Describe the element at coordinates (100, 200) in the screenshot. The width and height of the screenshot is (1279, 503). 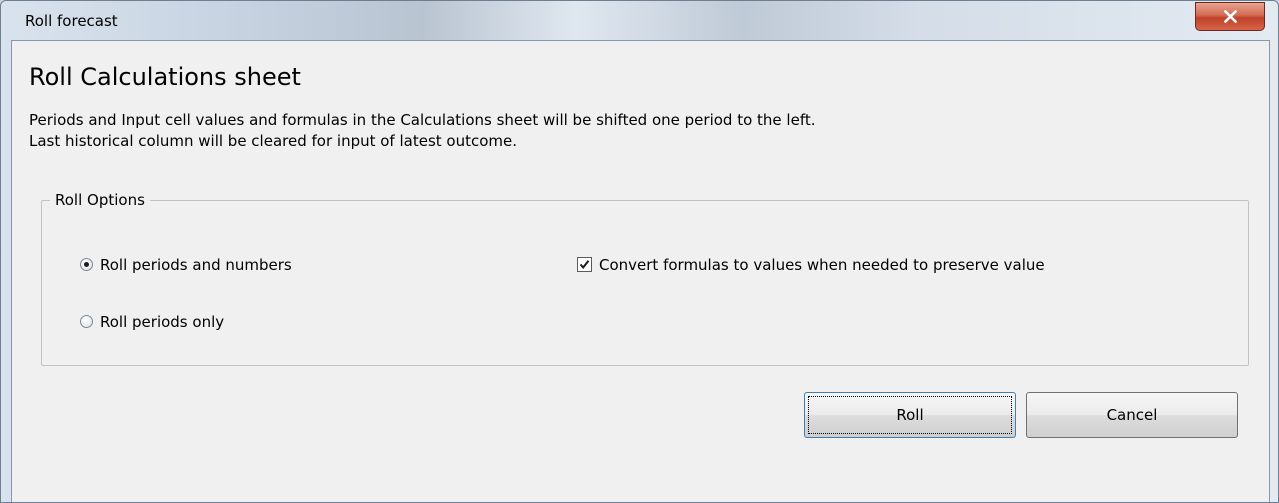
I see `roll-options-legend: Roll Options` at that location.